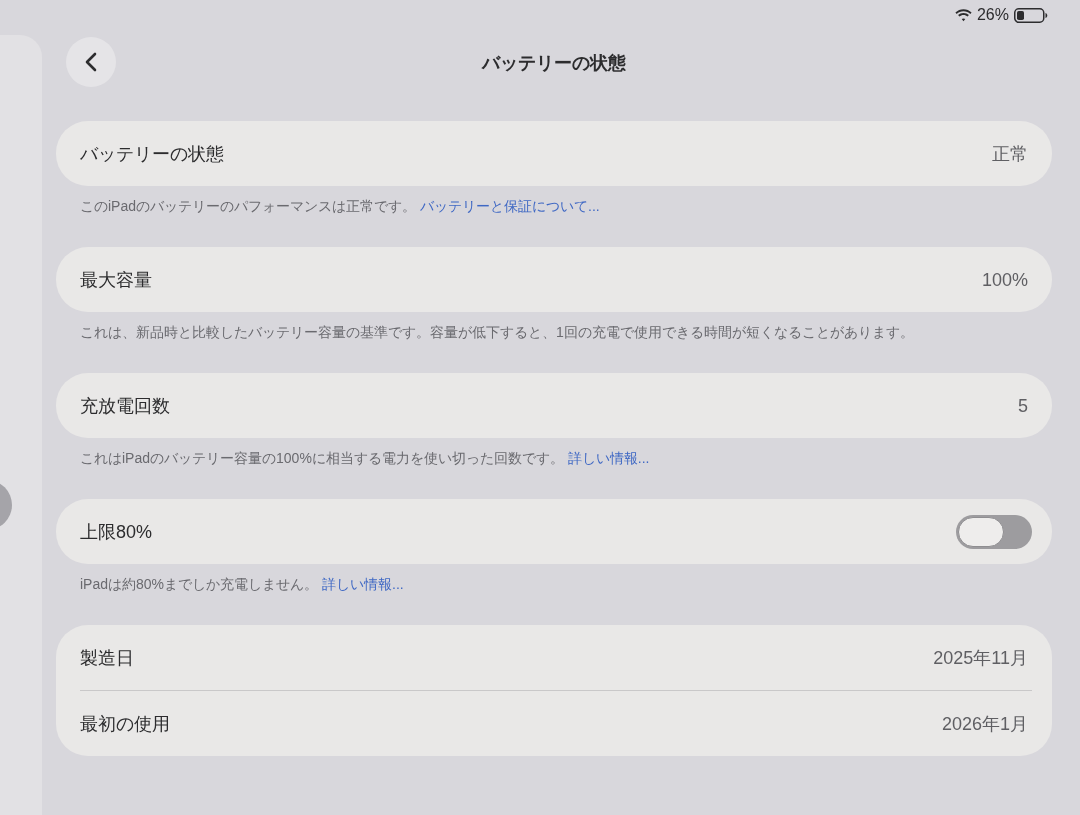 The width and height of the screenshot is (1080, 815). I want to click on row-value: 2026年1月, so click(984, 724).